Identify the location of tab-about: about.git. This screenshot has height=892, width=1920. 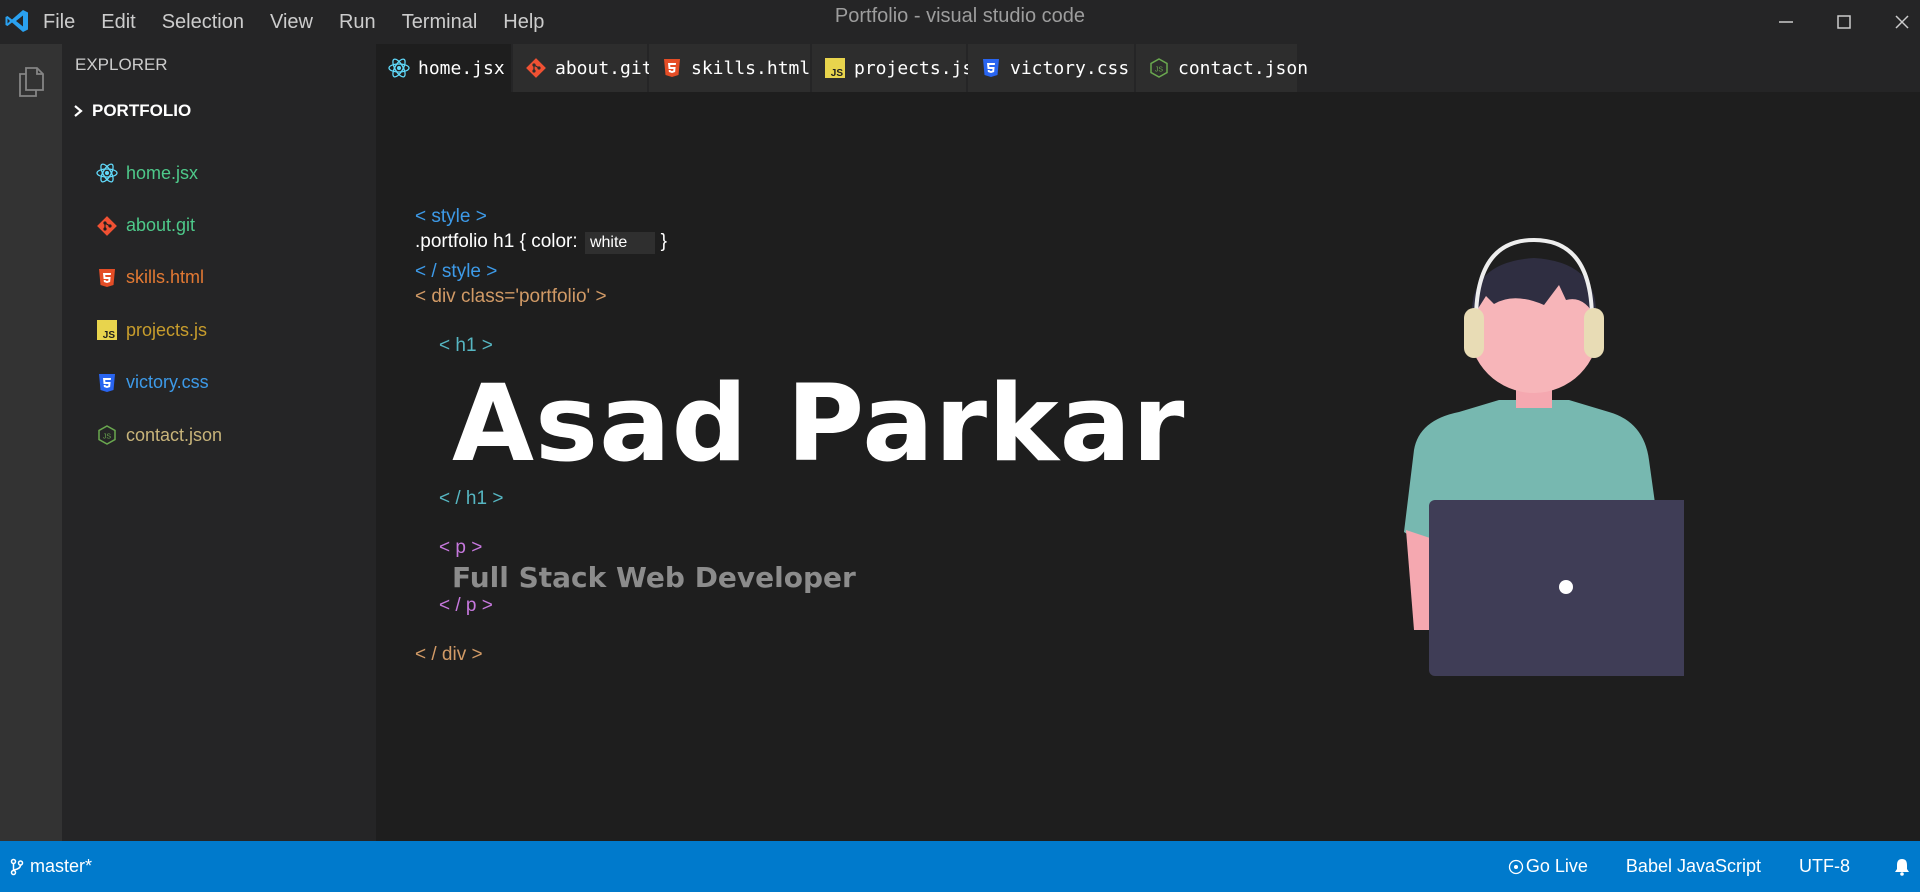
(583, 68).